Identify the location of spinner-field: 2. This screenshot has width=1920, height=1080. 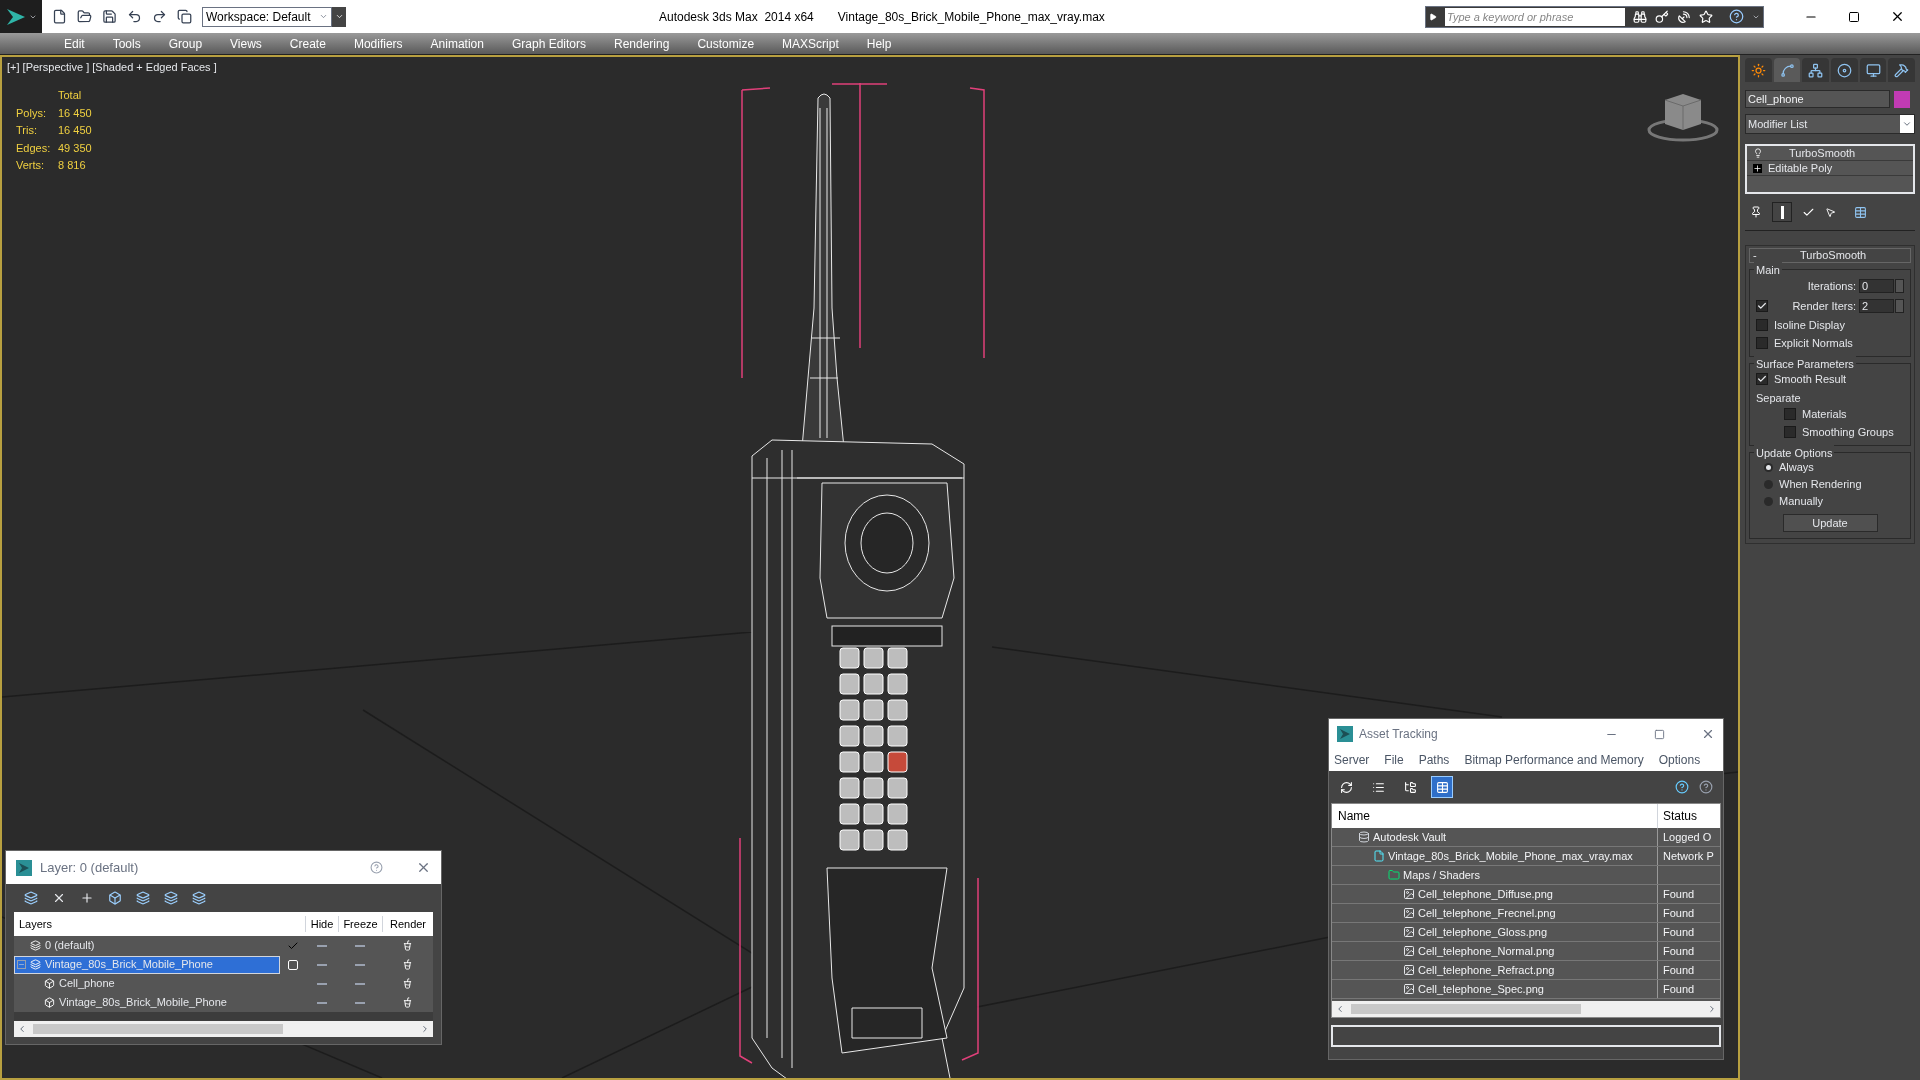
(1876, 306).